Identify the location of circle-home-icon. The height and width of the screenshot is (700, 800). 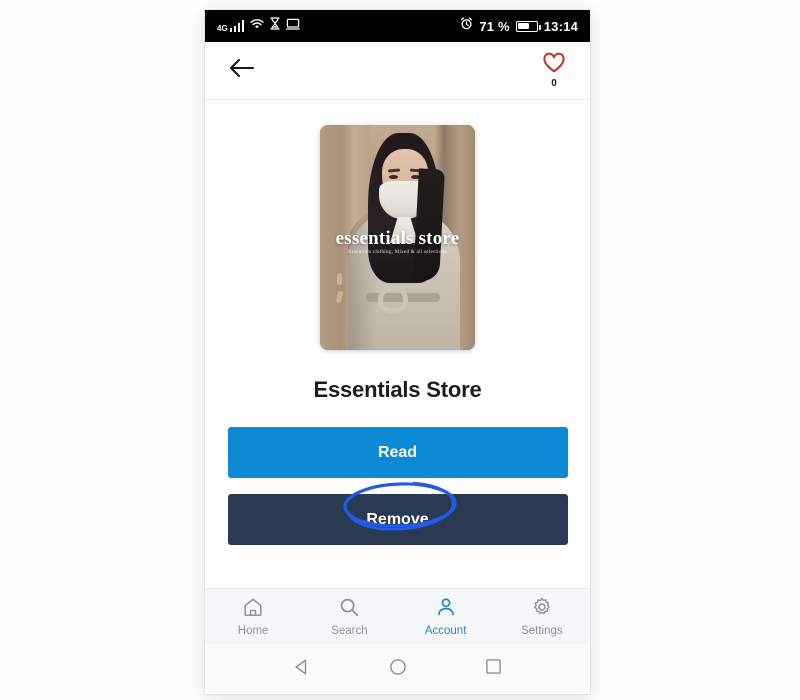
(398, 669).